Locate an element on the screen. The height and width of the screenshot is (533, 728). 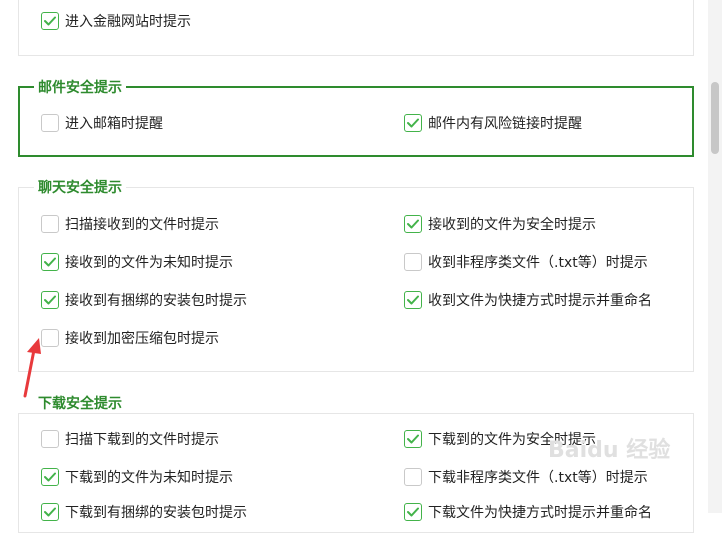
checkbox-finance-site: 进入金融网站时提示 is located at coordinates (116, 21).